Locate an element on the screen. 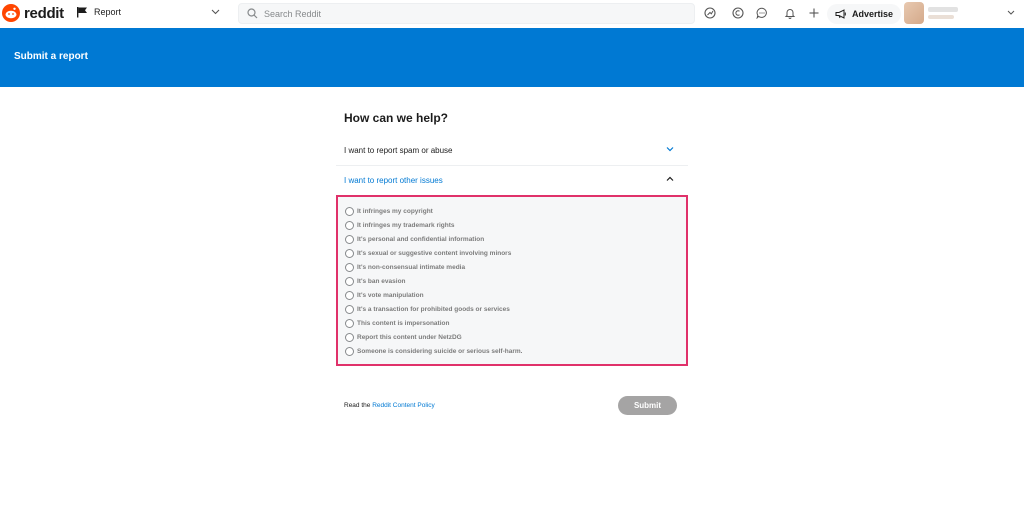 This screenshot has height=526, width=1024. username-placeholder is located at coordinates (943, 13).